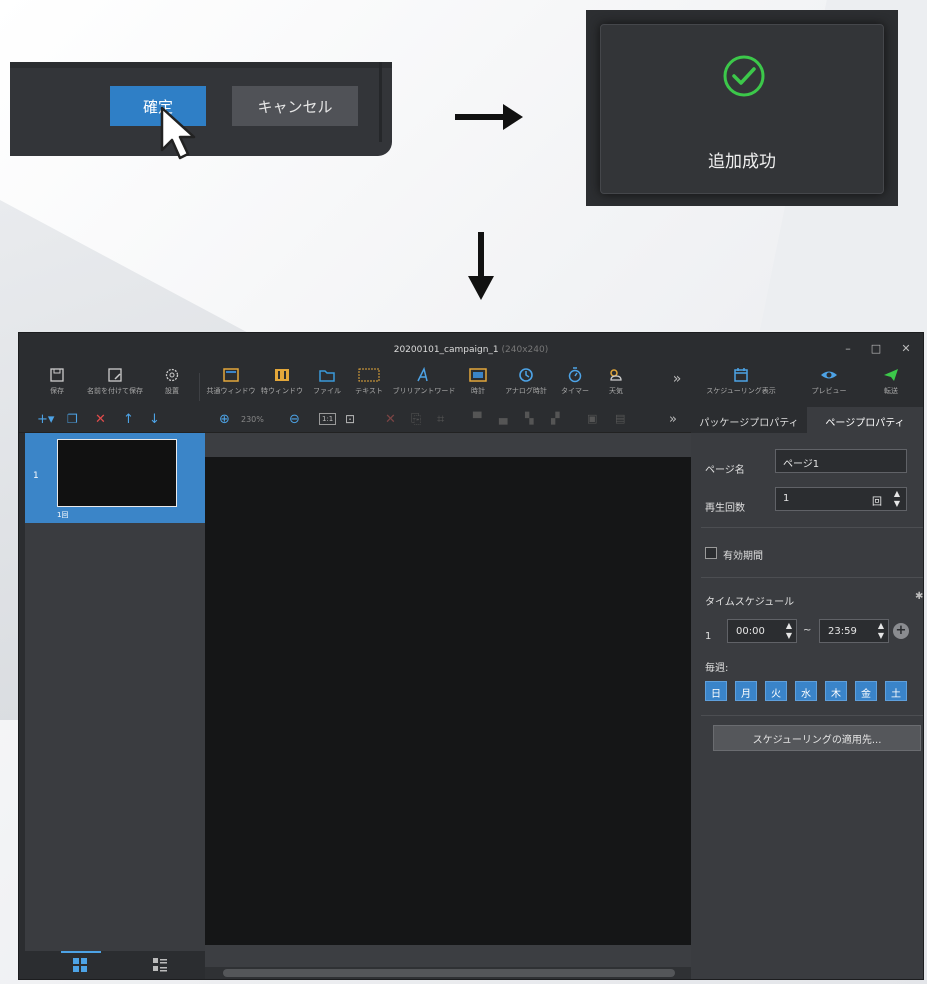 Image resolution: width=927 pixels, height=984 pixels. Describe the element at coordinates (762, 631) in the screenshot. I see `start-time-input: 00:00 ▲ ▼` at that location.